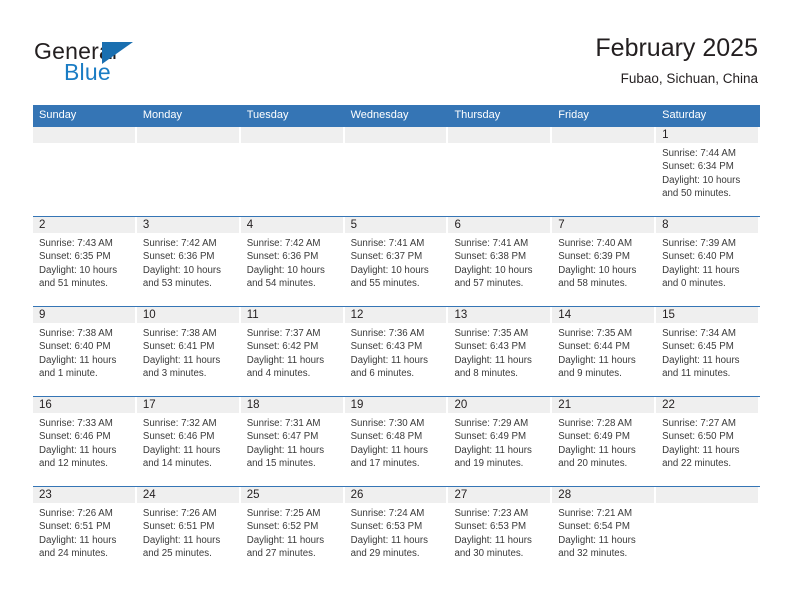  Describe the element at coordinates (253, 495) in the screenshot. I see `day-number: 25` at that location.